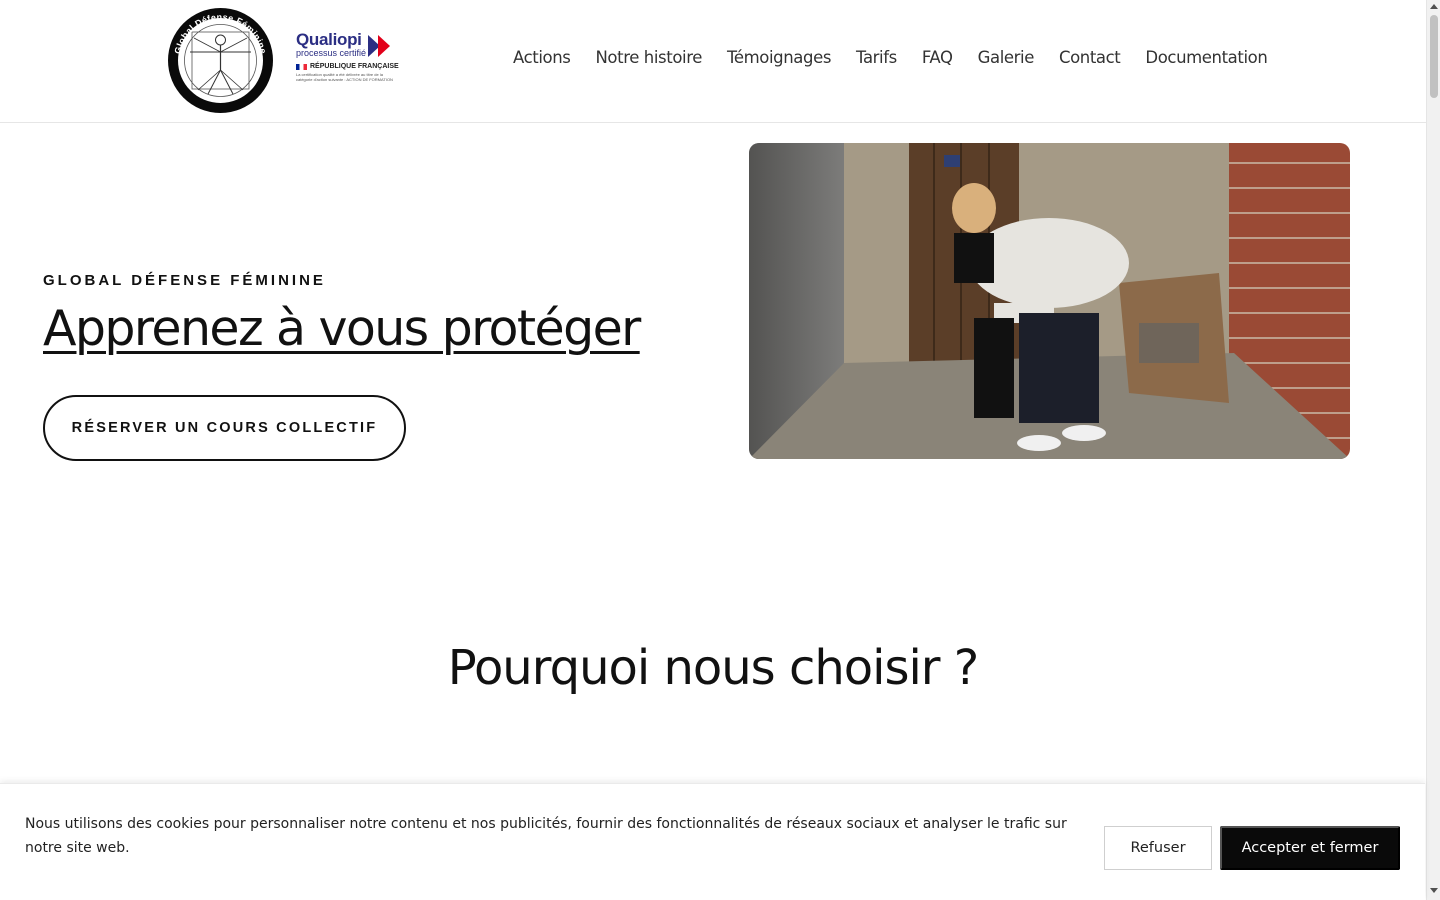 This screenshot has height=900, width=1440. I want to click on republique-francaise: RÉPUBLIQUE FRANÇAISE, so click(351, 66).